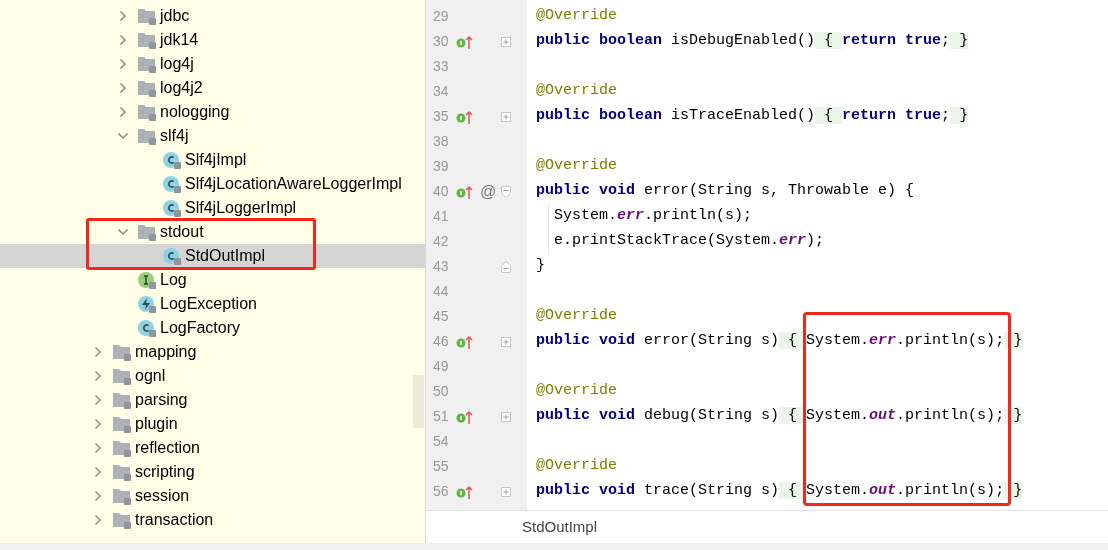 The image size is (1108, 550). I want to click on line-number: 38, so click(441, 141).